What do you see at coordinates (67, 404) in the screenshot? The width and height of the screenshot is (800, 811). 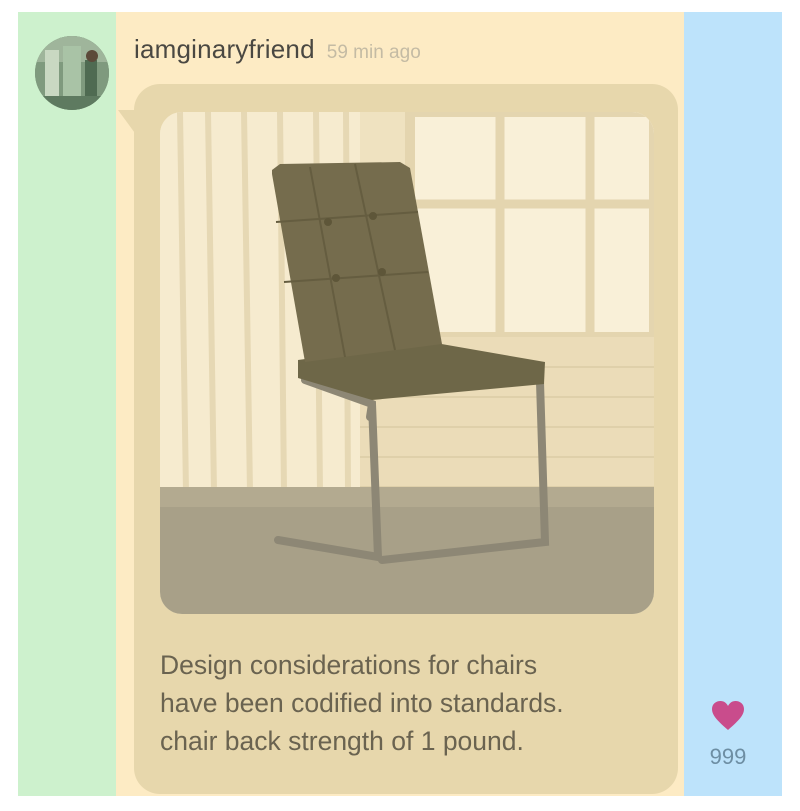 I see `avatar-column` at bounding box center [67, 404].